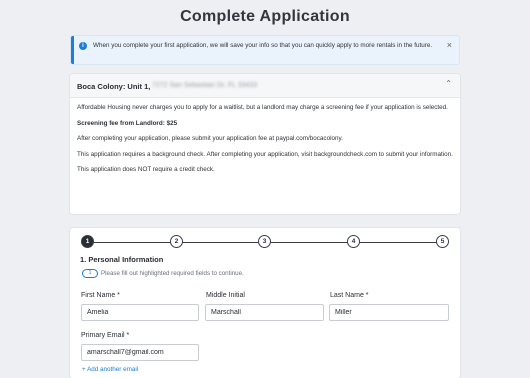  What do you see at coordinates (265, 16) in the screenshot?
I see `page-title: Complete Application` at bounding box center [265, 16].